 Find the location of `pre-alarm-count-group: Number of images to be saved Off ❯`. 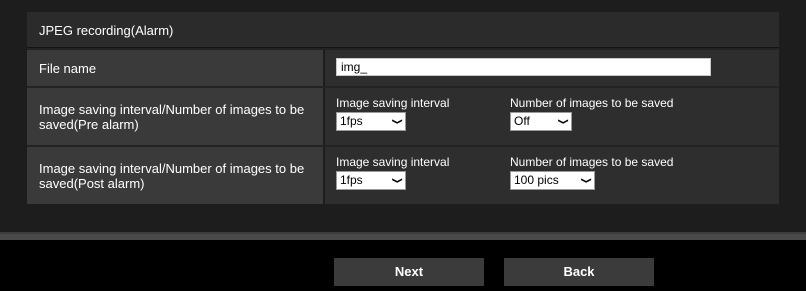

pre-alarm-count-group: Number of images to be saved Off ❯ is located at coordinates (591, 113).